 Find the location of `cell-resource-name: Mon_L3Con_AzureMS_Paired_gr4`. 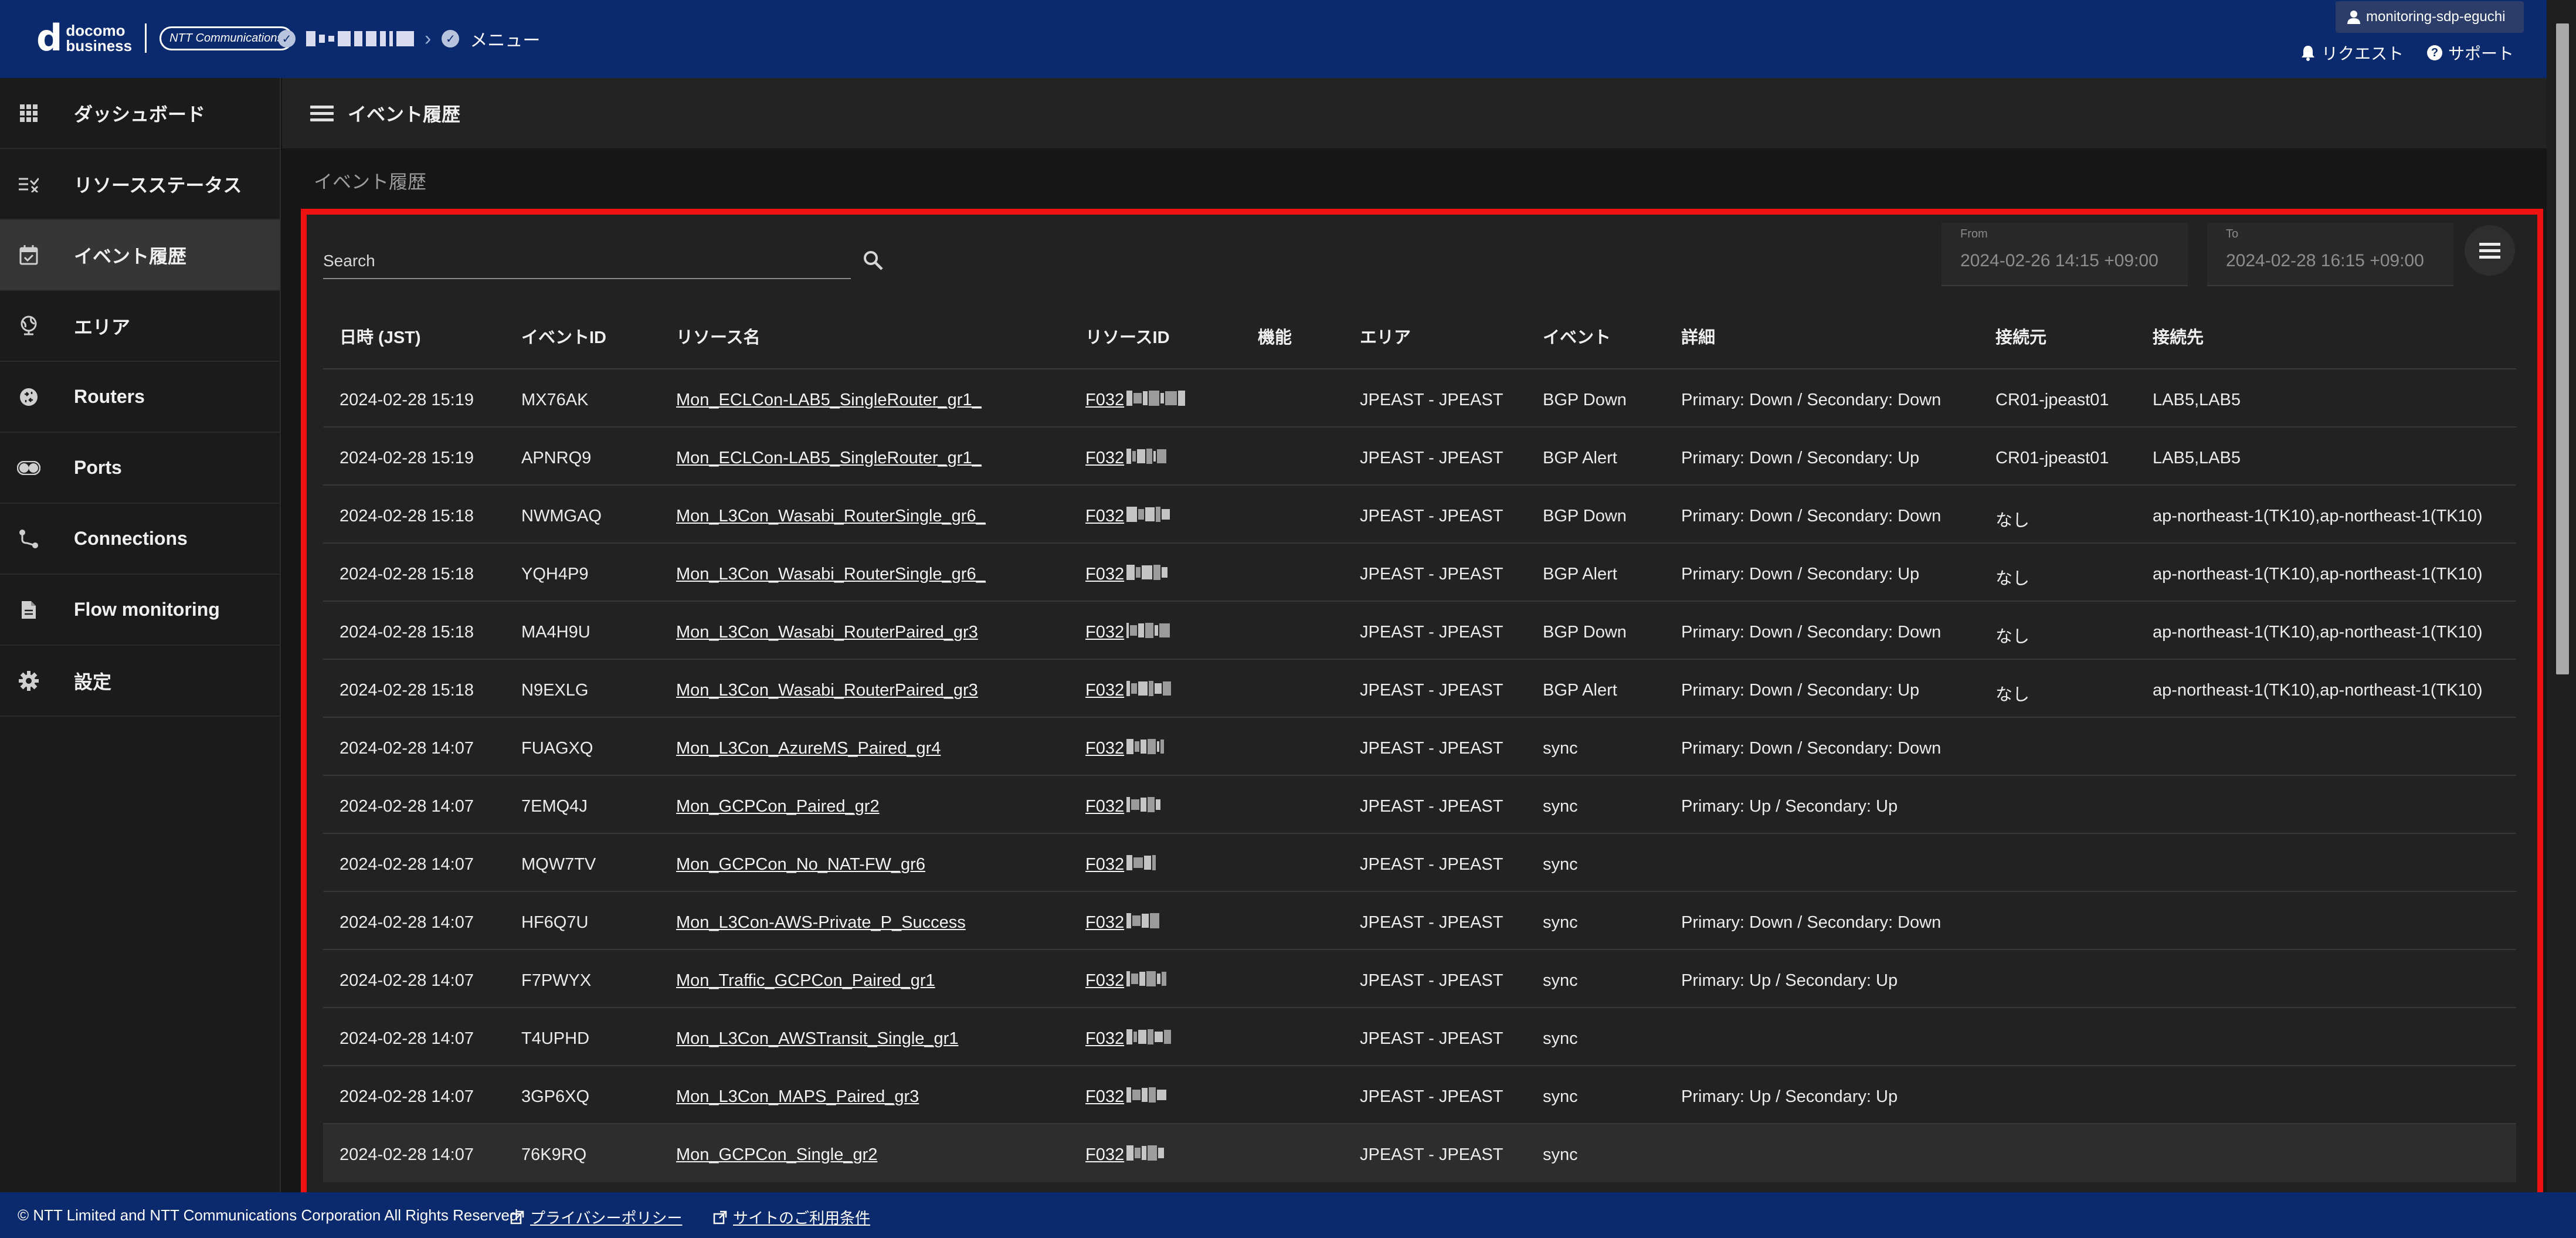

cell-resource-name: Mon_L3Con_AzureMS_Paired_gr4 is located at coordinates (808, 748).